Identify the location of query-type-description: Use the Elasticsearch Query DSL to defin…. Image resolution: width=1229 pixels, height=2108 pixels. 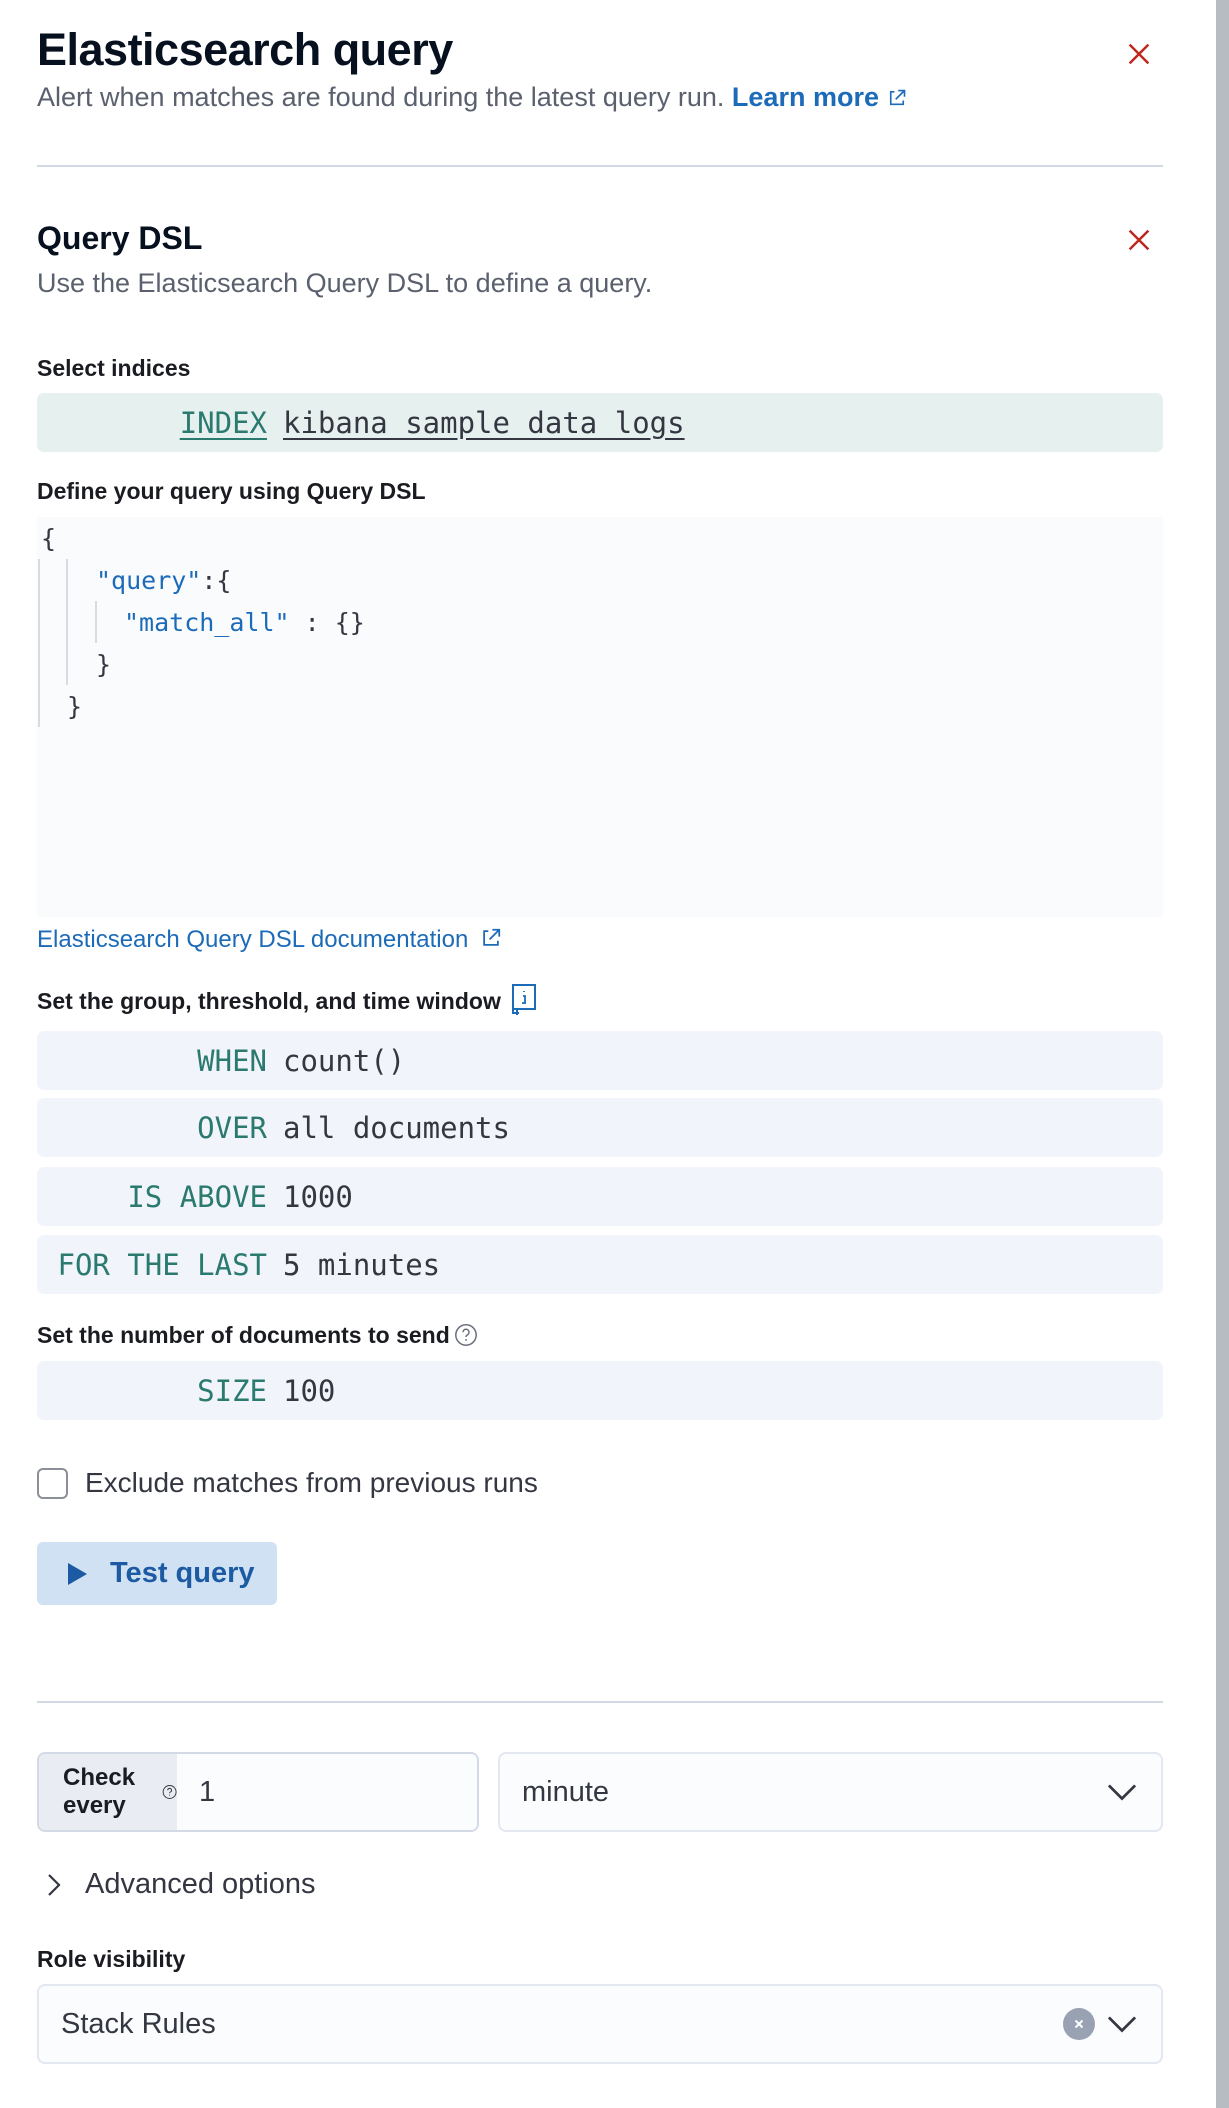
(345, 283).